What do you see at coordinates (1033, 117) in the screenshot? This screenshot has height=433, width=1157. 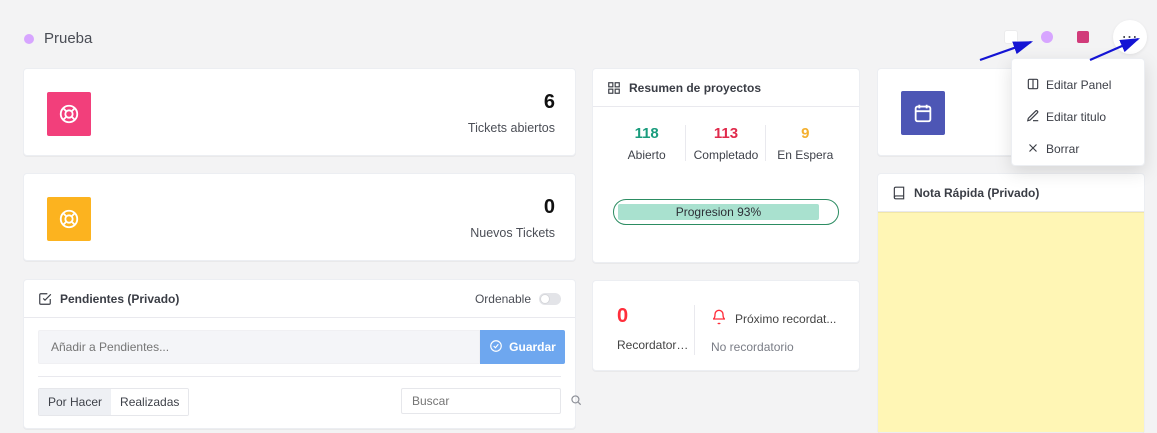 I see `edit-icon` at bounding box center [1033, 117].